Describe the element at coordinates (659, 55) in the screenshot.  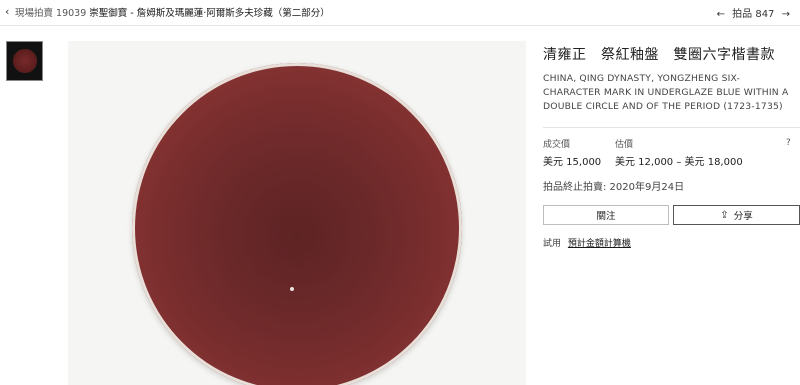
I see `lot-title-zh: 清雍正 祭紅釉盤 雙圈六字楷書款` at that location.